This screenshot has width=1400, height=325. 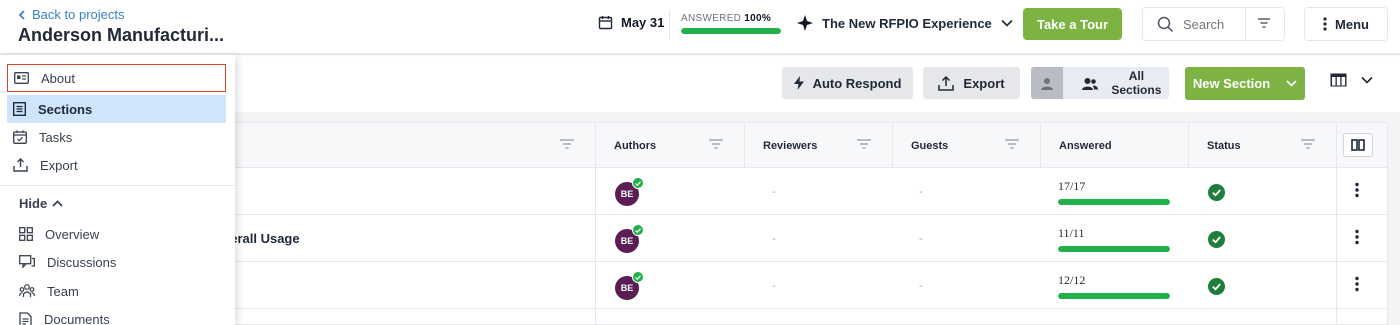 What do you see at coordinates (116, 109) in the screenshot?
I see `menu-item-sections: Sections` at bounding box center [116, 109].